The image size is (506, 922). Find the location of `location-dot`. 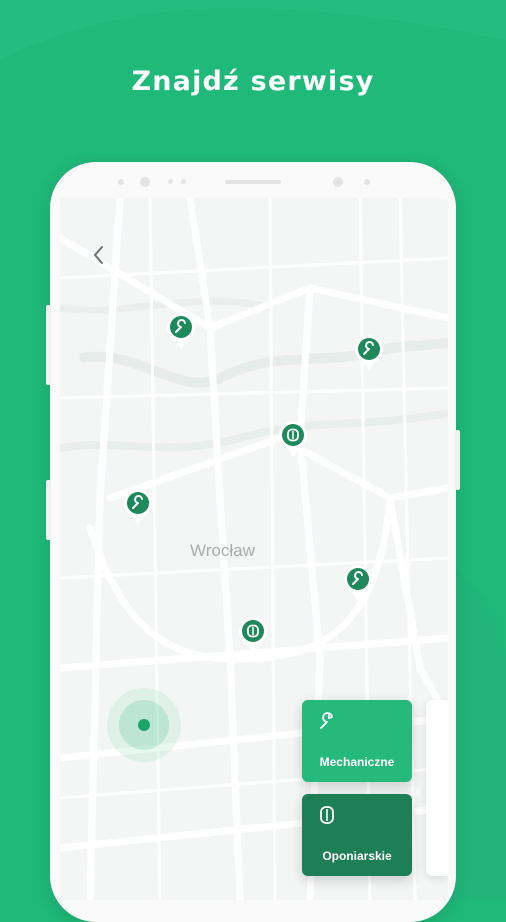

location-dot is located at coordinates (144, 725).